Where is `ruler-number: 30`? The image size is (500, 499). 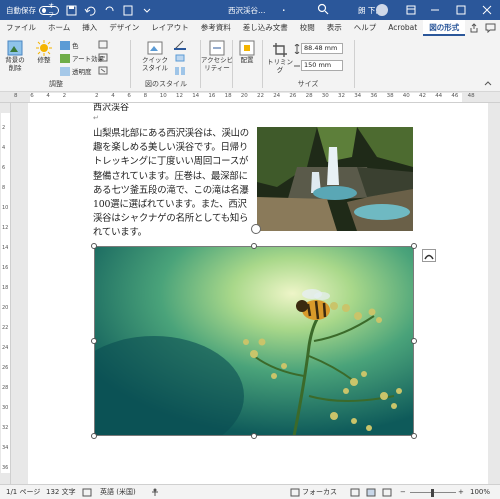 ruler-number: 30 is located at coordinates (325, 96).